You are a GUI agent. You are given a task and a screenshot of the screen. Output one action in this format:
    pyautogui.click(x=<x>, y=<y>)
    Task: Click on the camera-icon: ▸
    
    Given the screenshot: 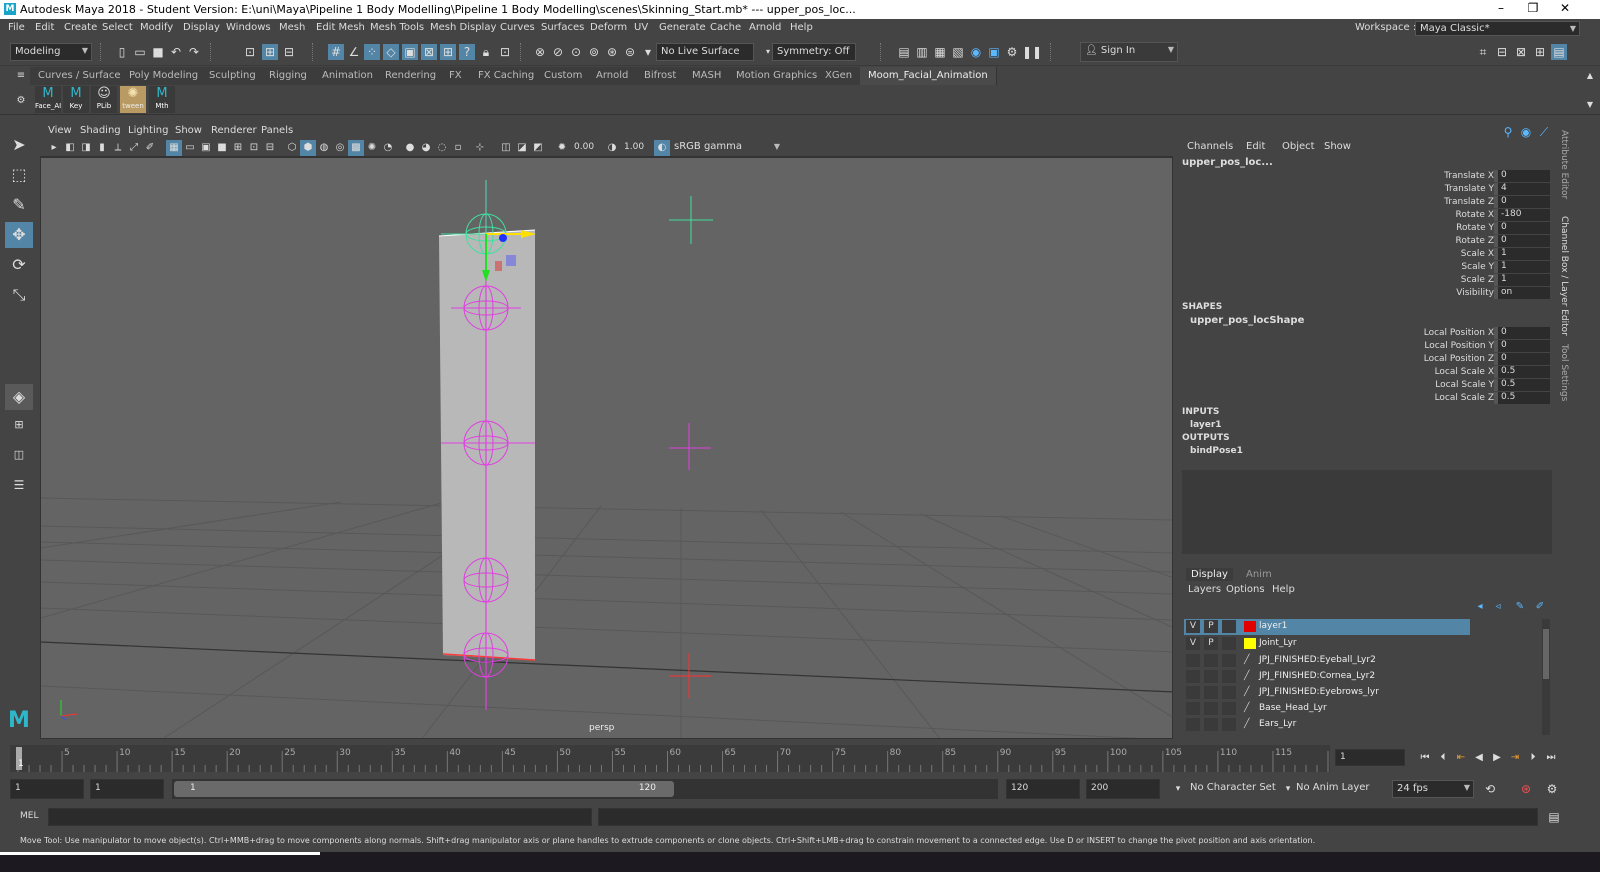 What is the action you would take?
    pyautogui.click(x=54, y=148)
    